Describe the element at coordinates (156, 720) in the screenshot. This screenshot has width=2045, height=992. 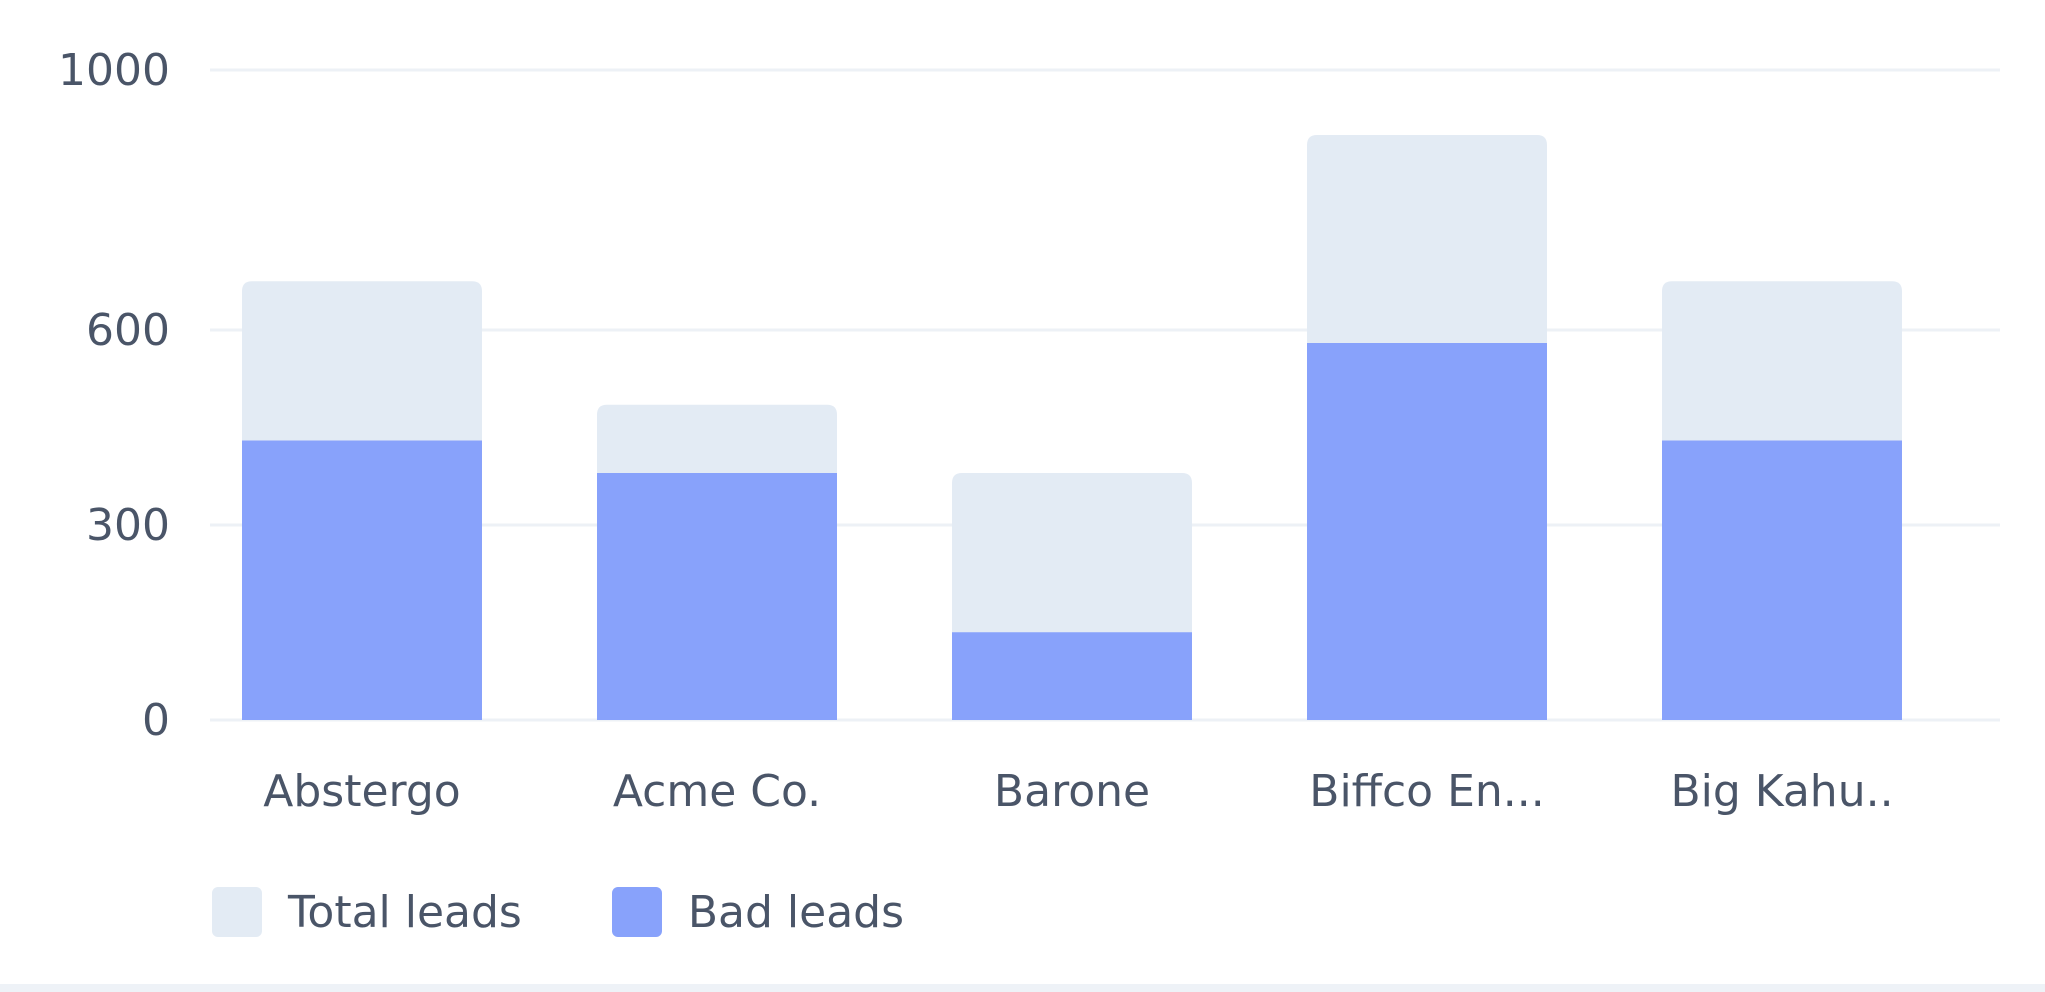
I see `y-tick-label: 0` at that location.